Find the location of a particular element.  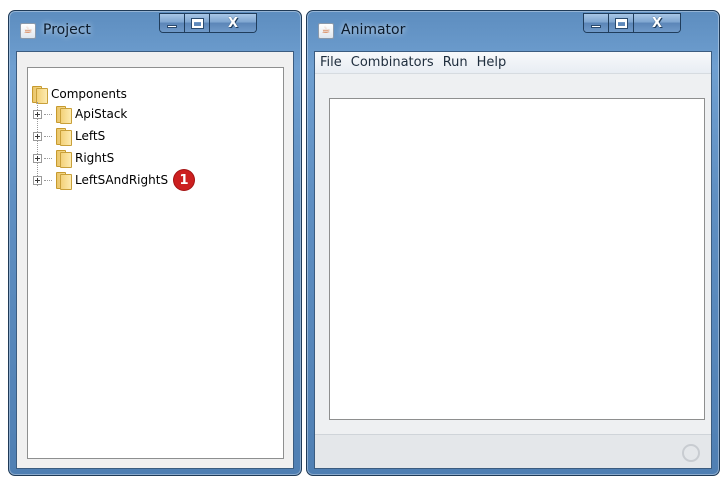

tree-item-label: ApiStack is located at coordinates (101, 114).